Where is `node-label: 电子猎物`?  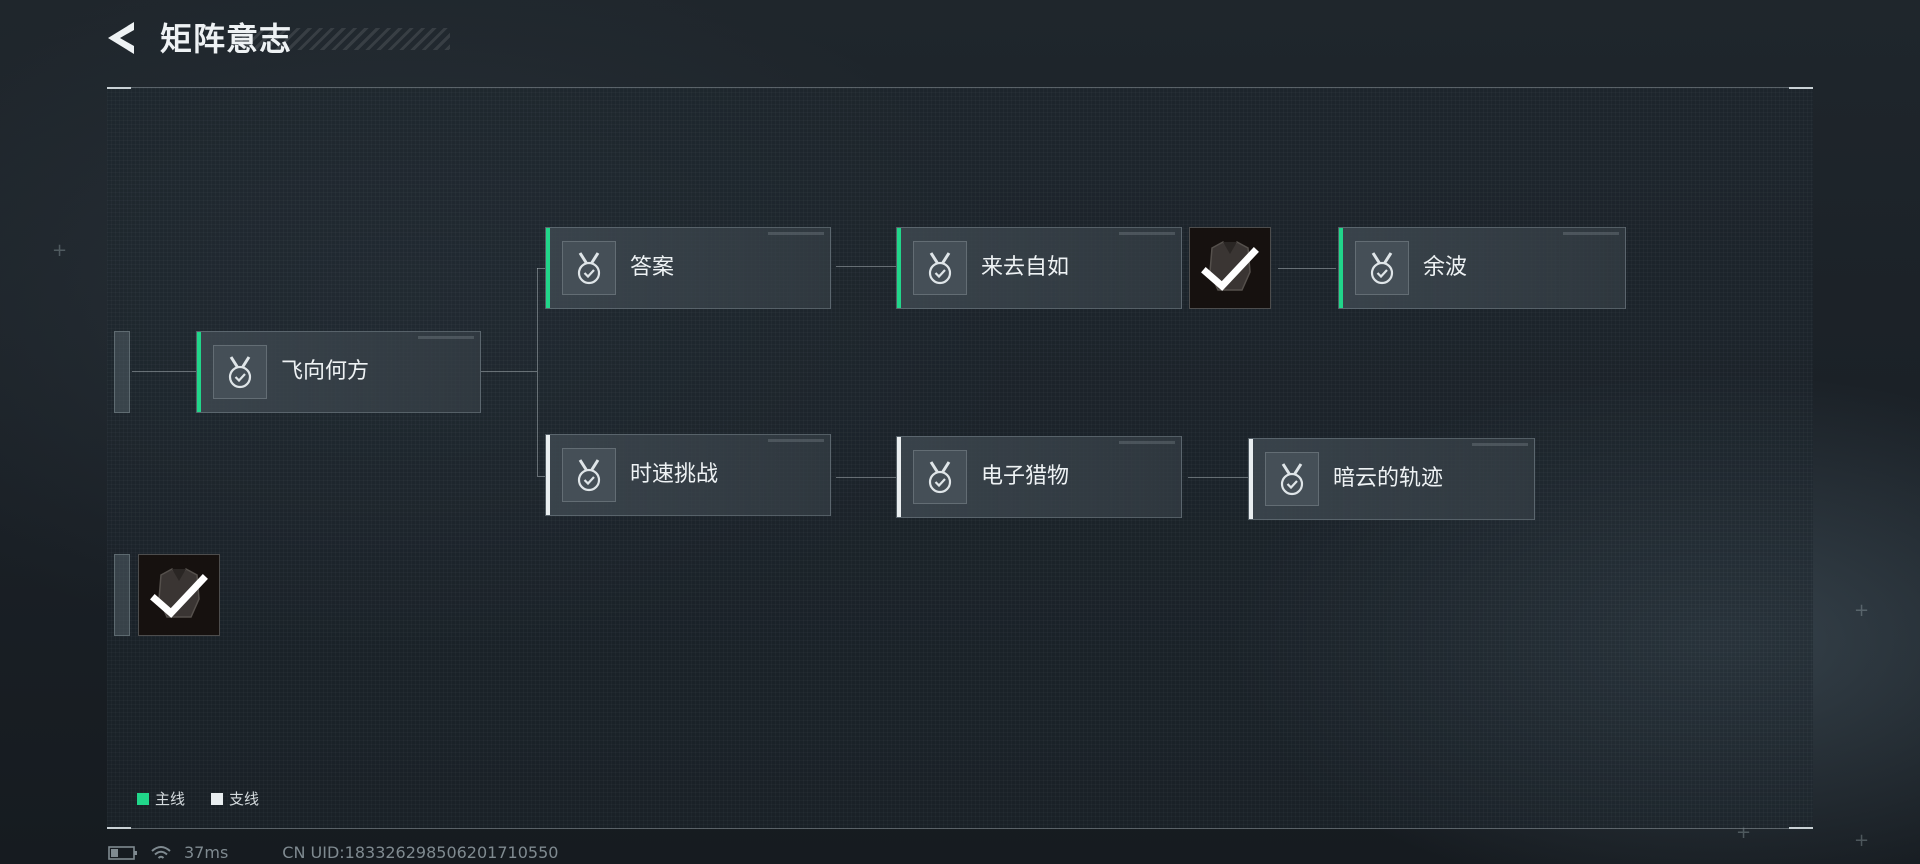 node-label: 电子猎物 is located at coordinates (1025, 476).